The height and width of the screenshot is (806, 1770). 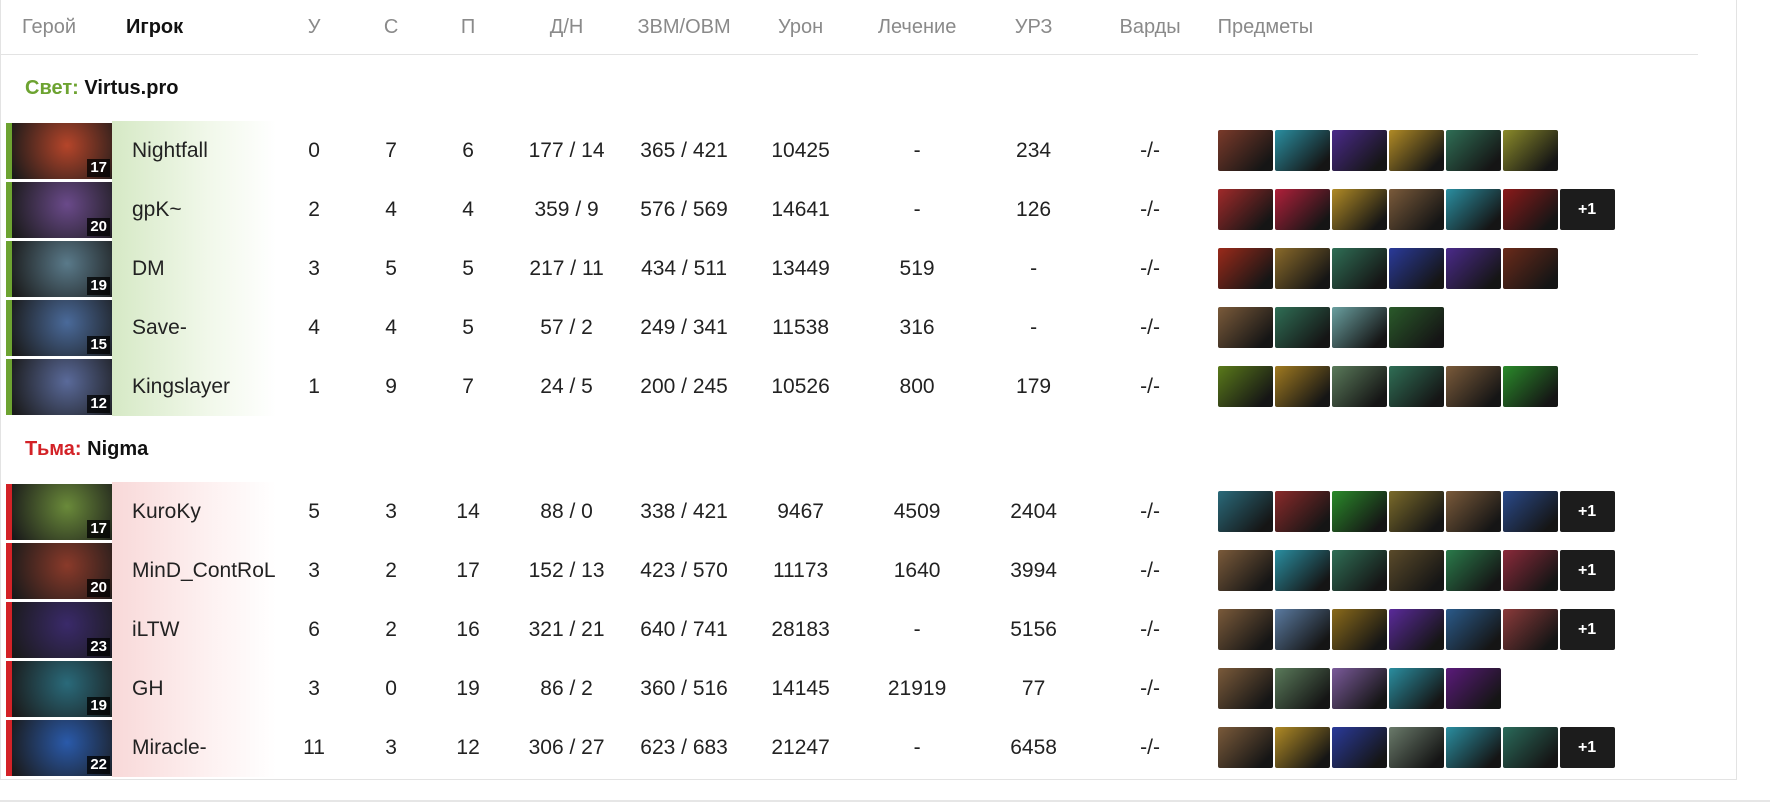 I want to click on player-name: Nightfall, so click(x=194, y=150).